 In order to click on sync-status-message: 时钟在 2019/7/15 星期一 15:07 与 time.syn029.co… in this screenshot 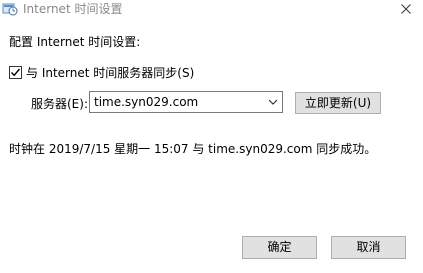, I will do `click(193, 149)`.